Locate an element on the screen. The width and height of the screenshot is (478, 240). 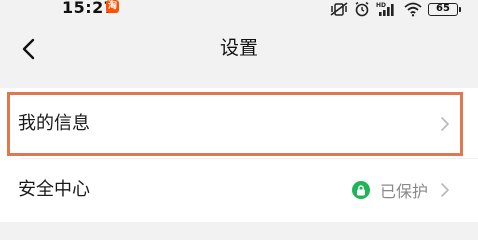
security-status-text: 已保护 is located at coordinates (403, 191).